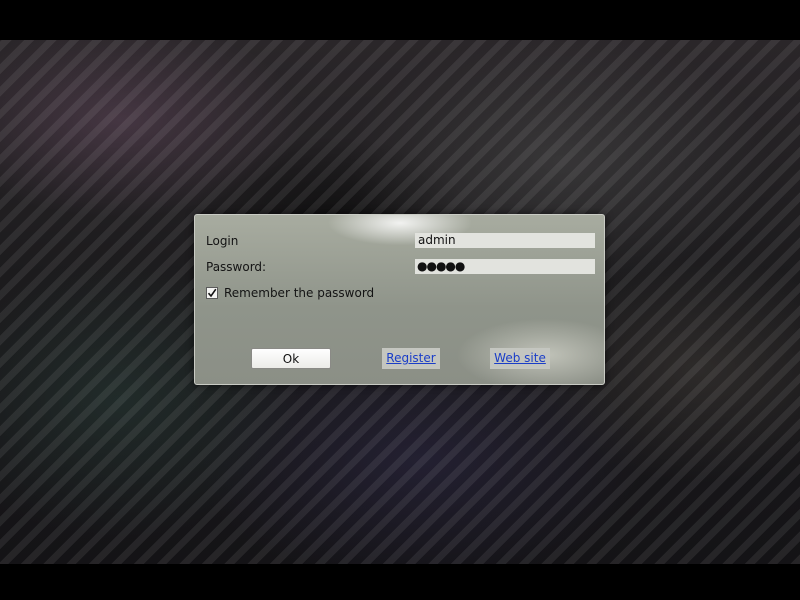 This screenshot has height=600, width=800. Describe the element at coordinates (299, 293) in the screenshot. I see `remember-password-label: Remember the password` at that location.